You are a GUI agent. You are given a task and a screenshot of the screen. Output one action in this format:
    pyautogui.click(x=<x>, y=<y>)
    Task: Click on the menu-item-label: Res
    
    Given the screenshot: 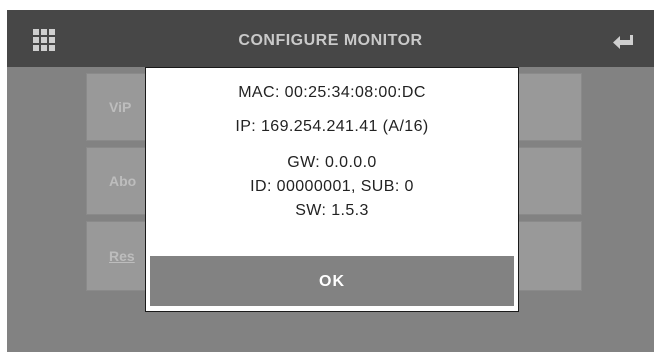 What is the action you would take?
    pyautogui.click(x=122, y=256)
    